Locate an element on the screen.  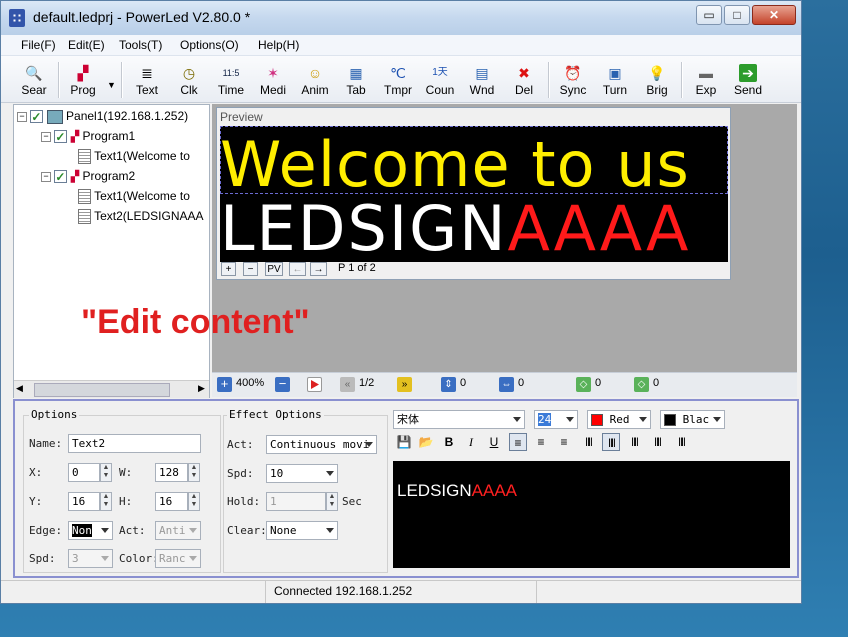
vertical-move-icon: ⇕ is located at coordinates (448, 384).